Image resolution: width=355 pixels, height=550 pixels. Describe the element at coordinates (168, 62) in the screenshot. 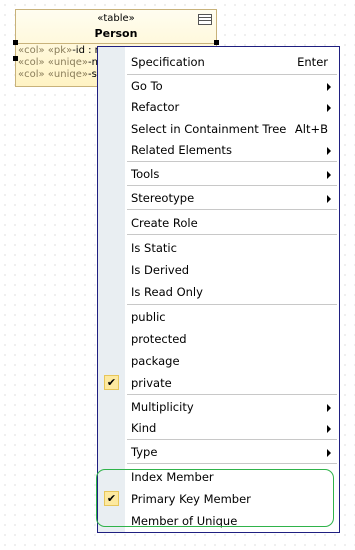

I see `menu-item-label: Specification` at that location.